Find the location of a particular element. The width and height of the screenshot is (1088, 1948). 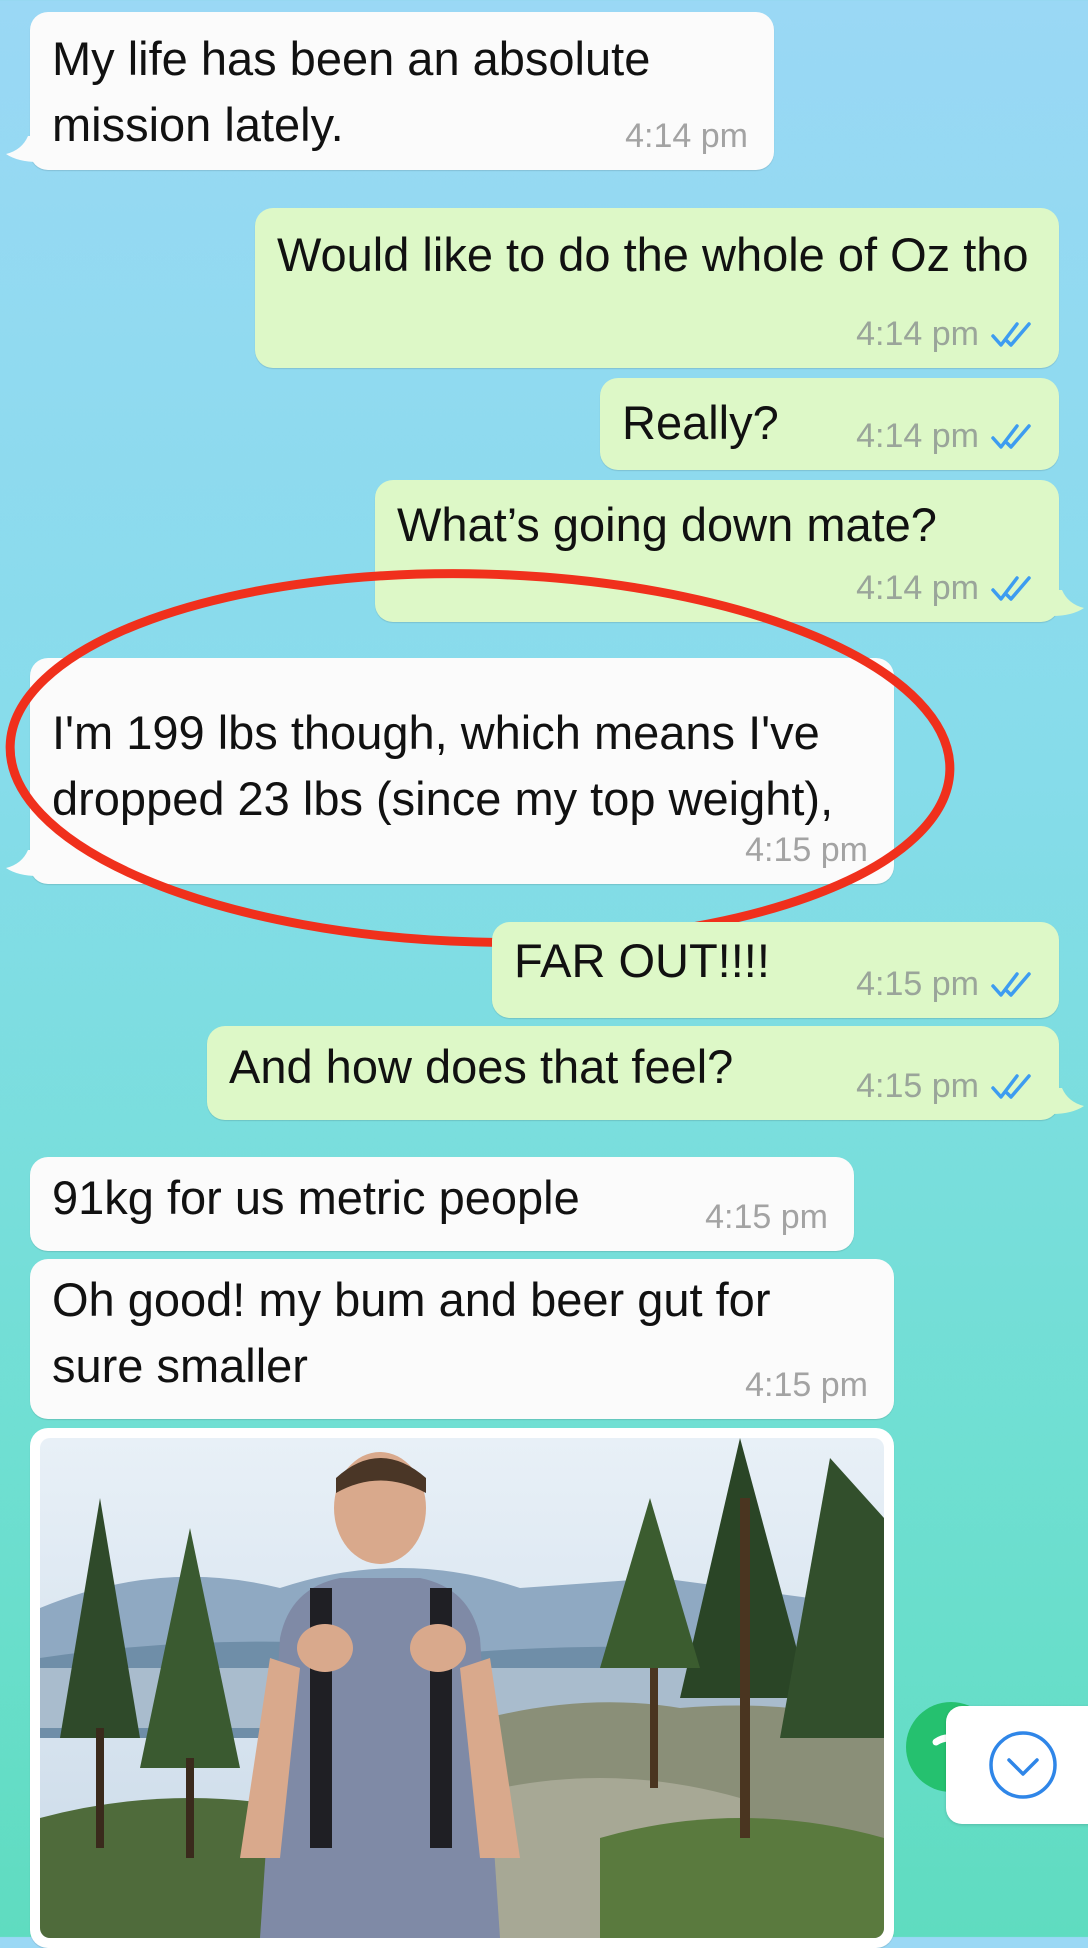

message-text: What’s going down mate? is located at coordinates (667, 524).